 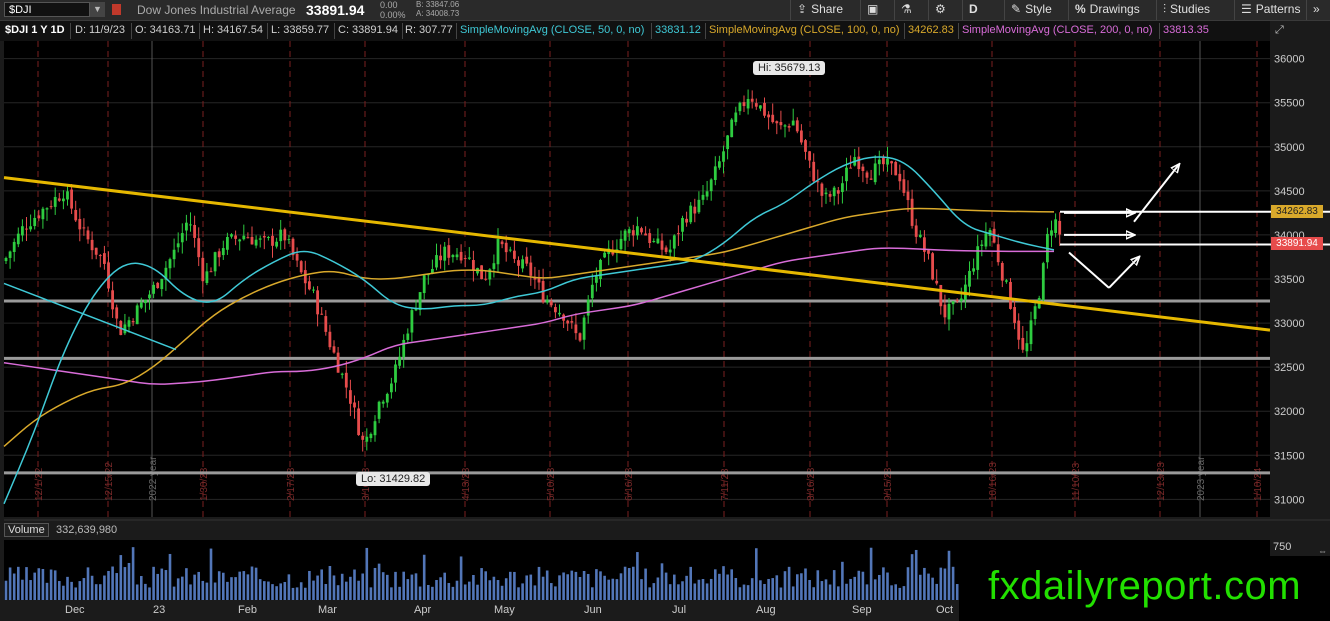 What do you see at coordinates (1282, 547) in the screenshot?
I see `volume-axis-tick: 750` at bounding box center [1282, 547].